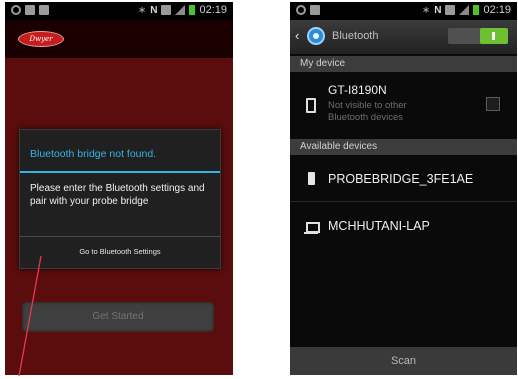 The image size is (518, 379). I want to click on bluetooth-settings-icon, so click(316, 36).